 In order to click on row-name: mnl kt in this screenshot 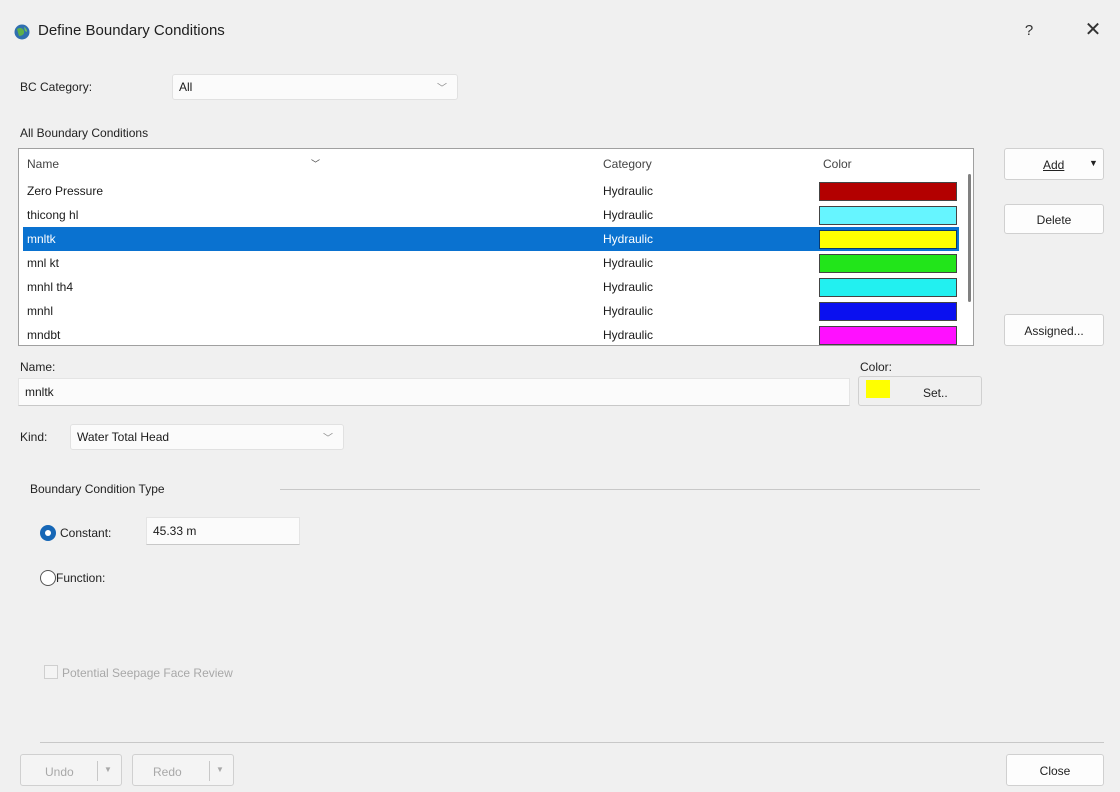, I will do `click(43, 263)`.